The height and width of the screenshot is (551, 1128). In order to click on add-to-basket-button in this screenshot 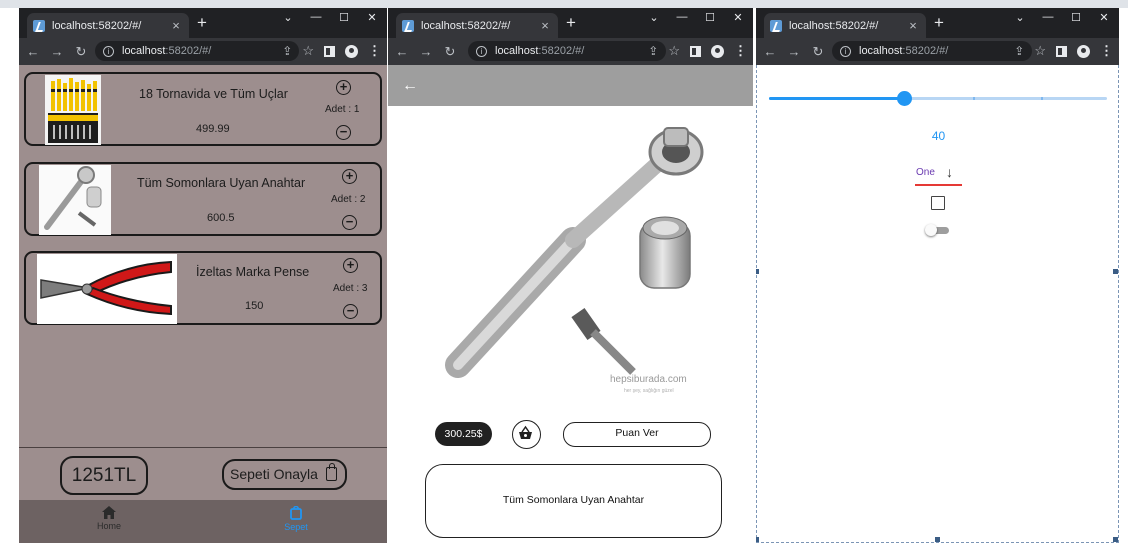, I will do `click(526, 434)`.